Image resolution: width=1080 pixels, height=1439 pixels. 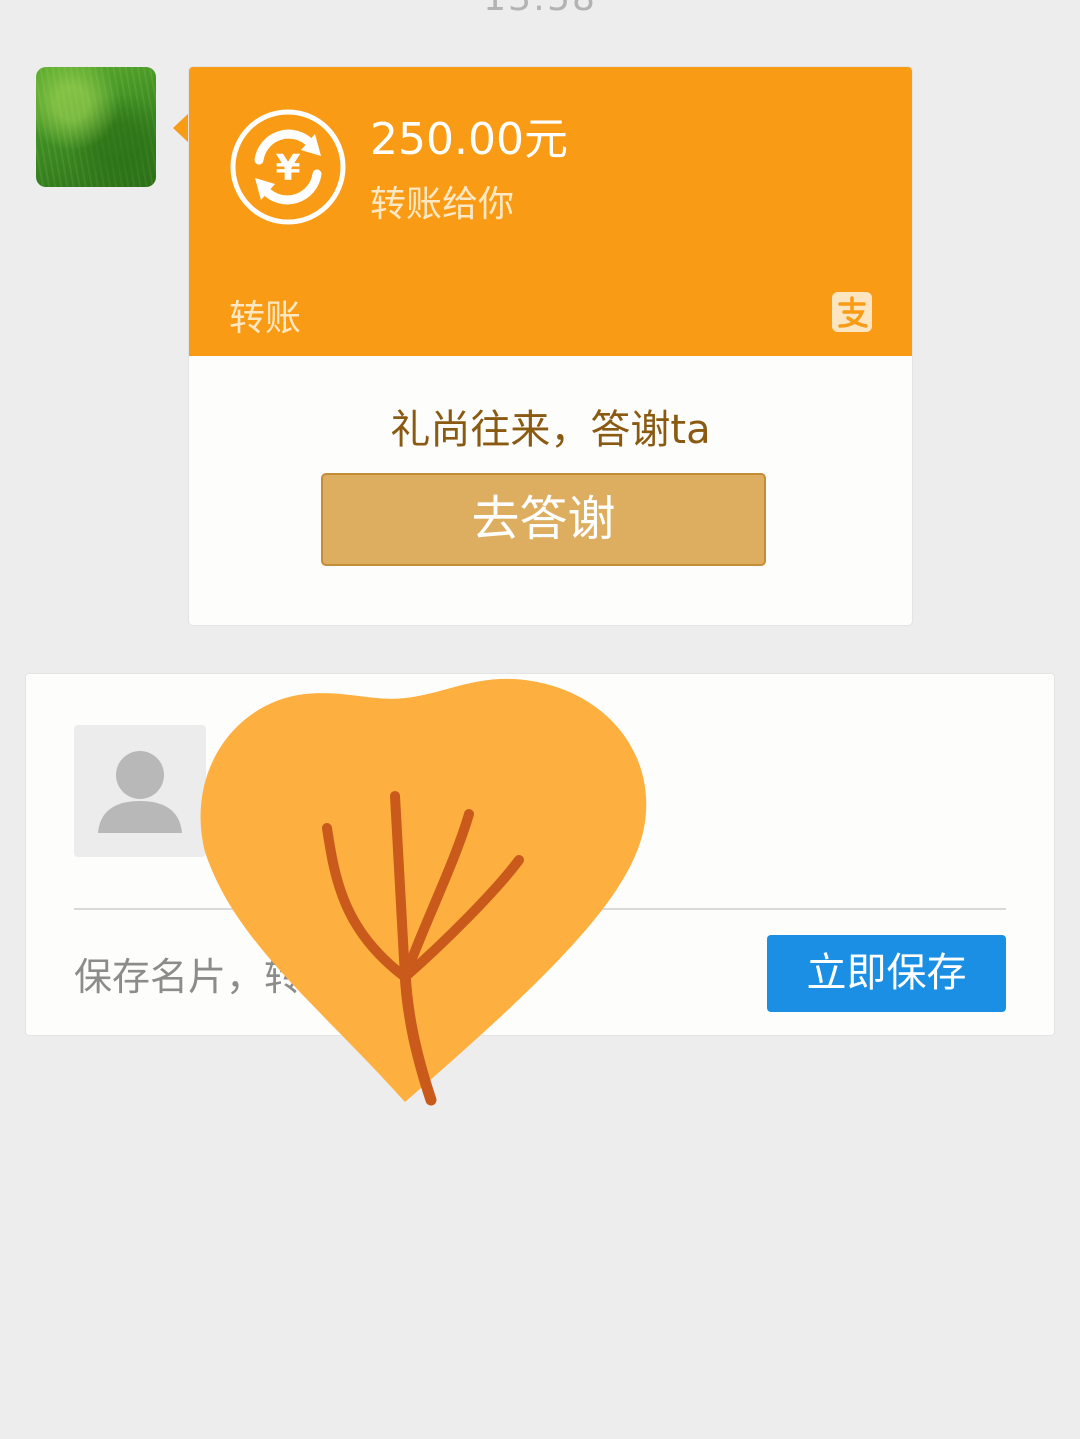 I want to click on message-timestamp: 13:58, so click(x=540, y=9).